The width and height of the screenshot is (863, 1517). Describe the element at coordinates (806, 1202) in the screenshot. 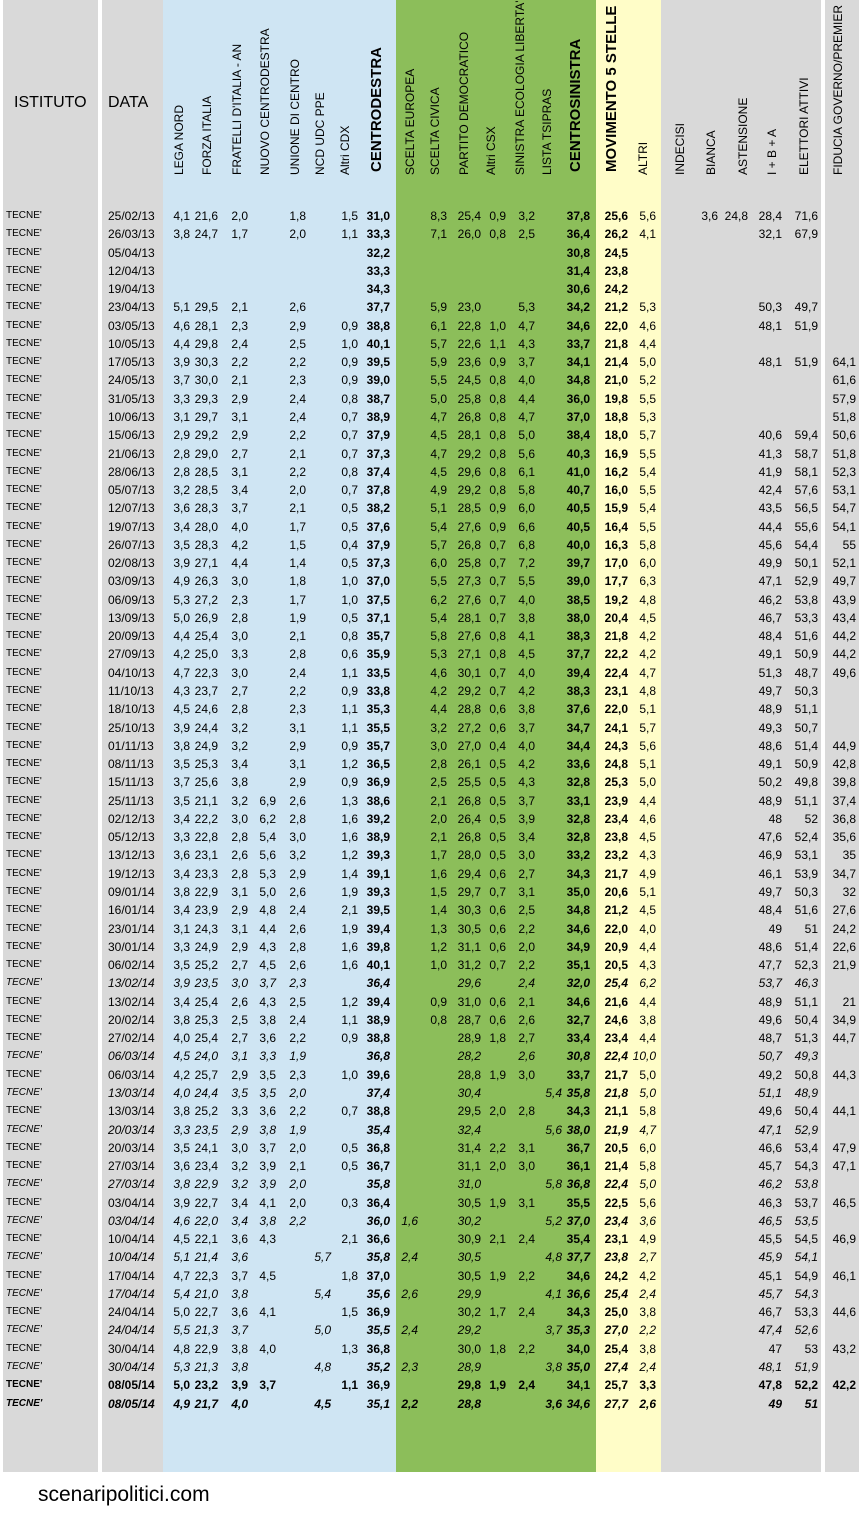

I see `cell-value-21: 53,7` at that location.